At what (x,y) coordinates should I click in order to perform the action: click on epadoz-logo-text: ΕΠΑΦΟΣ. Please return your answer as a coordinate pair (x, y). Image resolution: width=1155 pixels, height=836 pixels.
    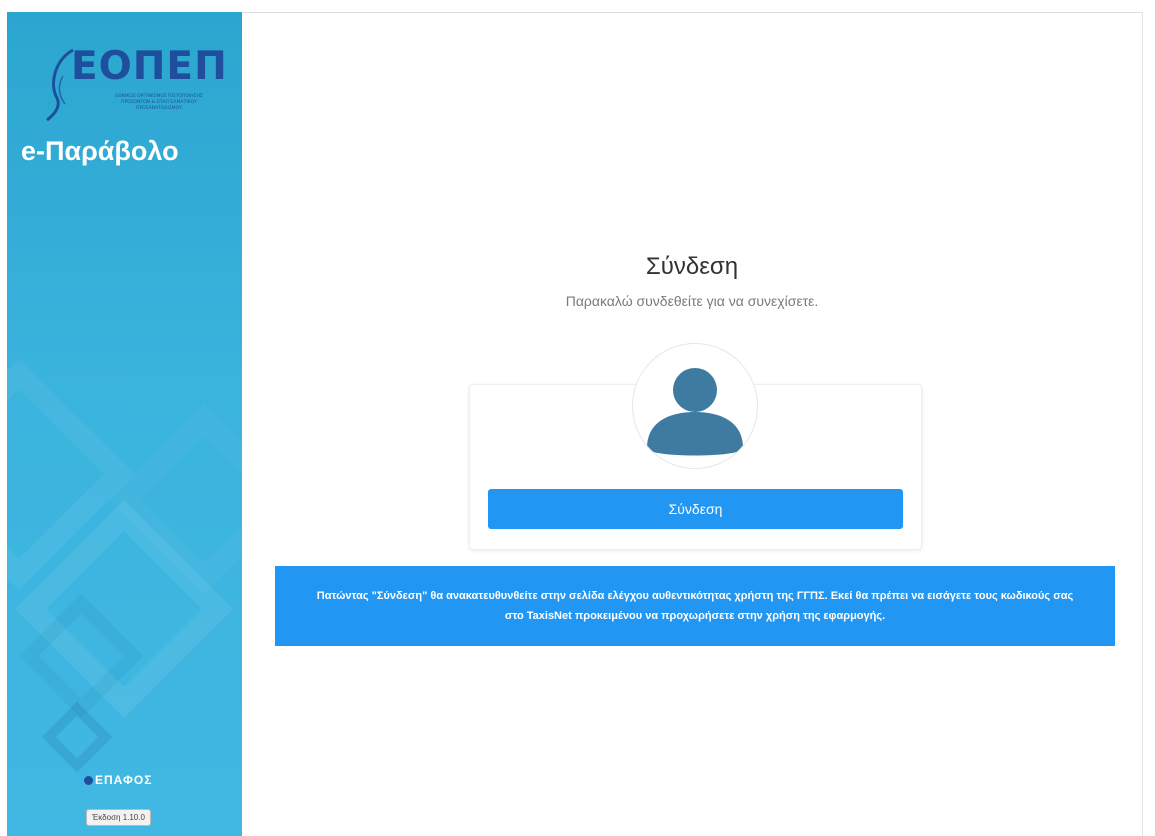
    Looking at the image, I should click on (124, 780).